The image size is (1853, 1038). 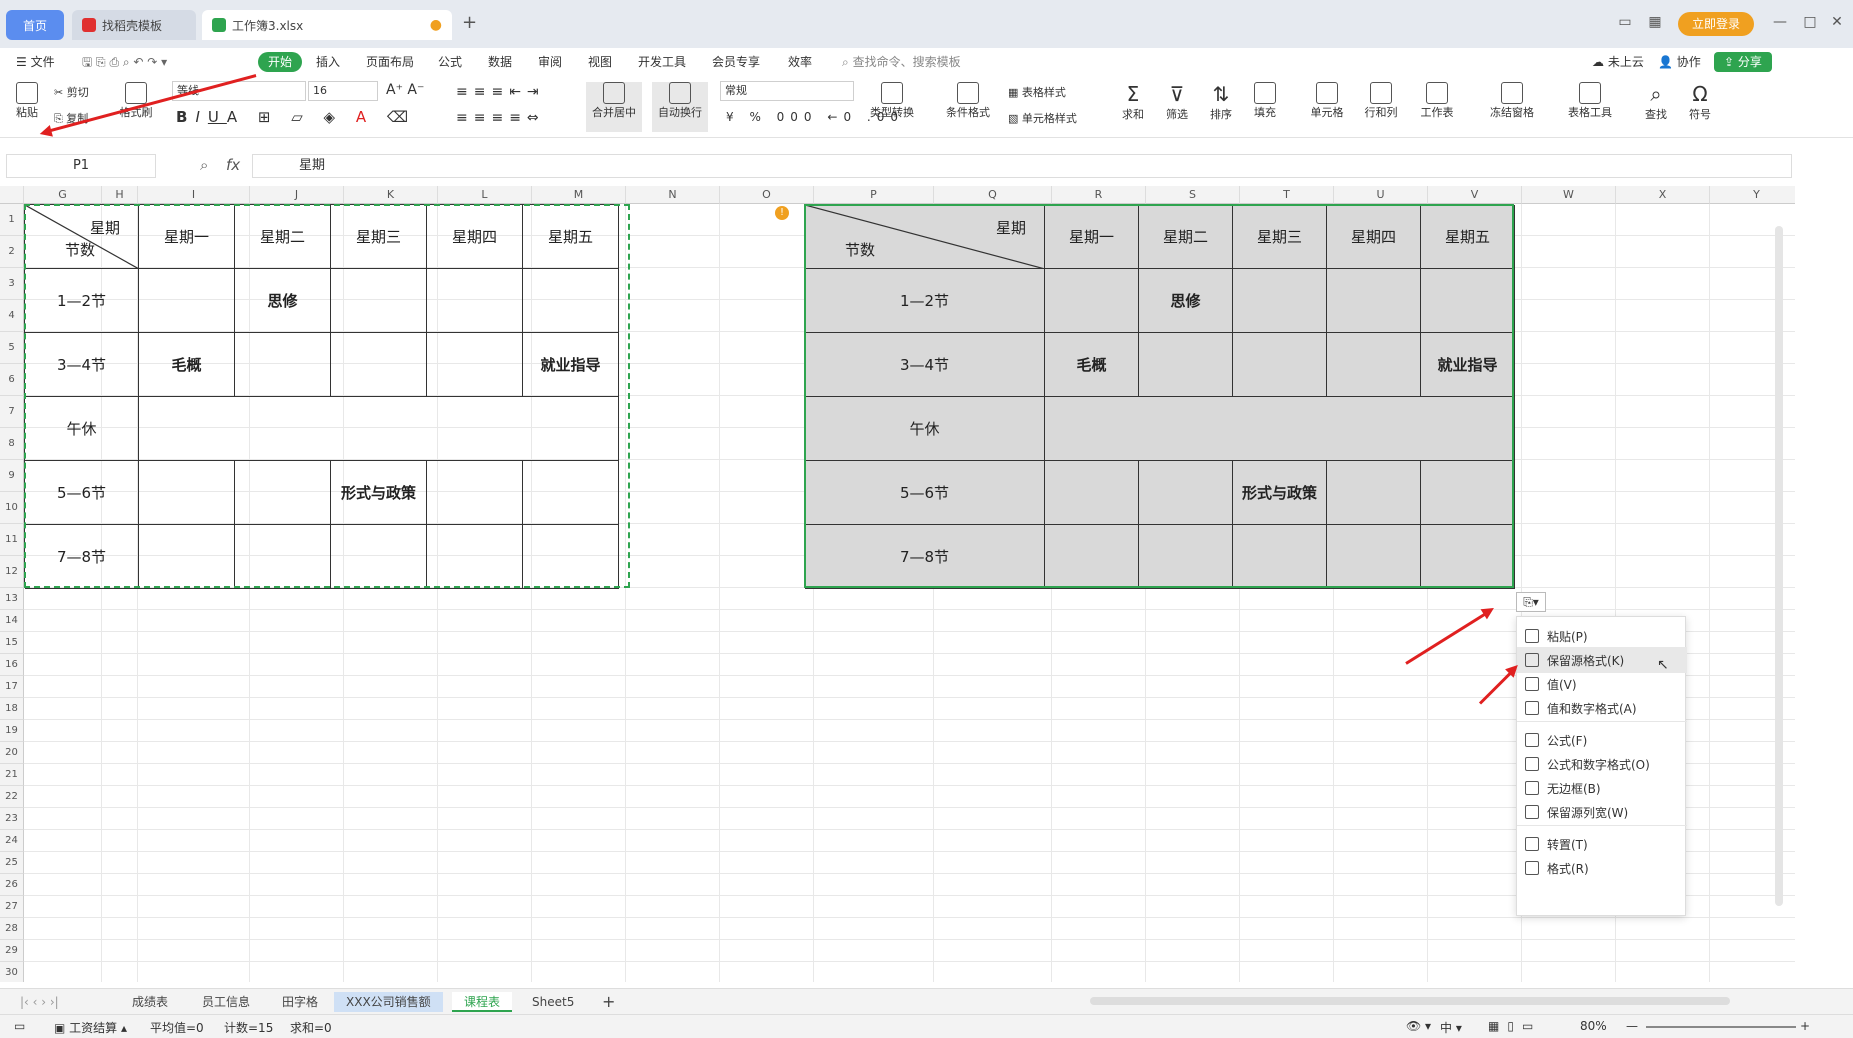 I want to click on cond-format-button: 条件格式, so click(x=968, y=101).